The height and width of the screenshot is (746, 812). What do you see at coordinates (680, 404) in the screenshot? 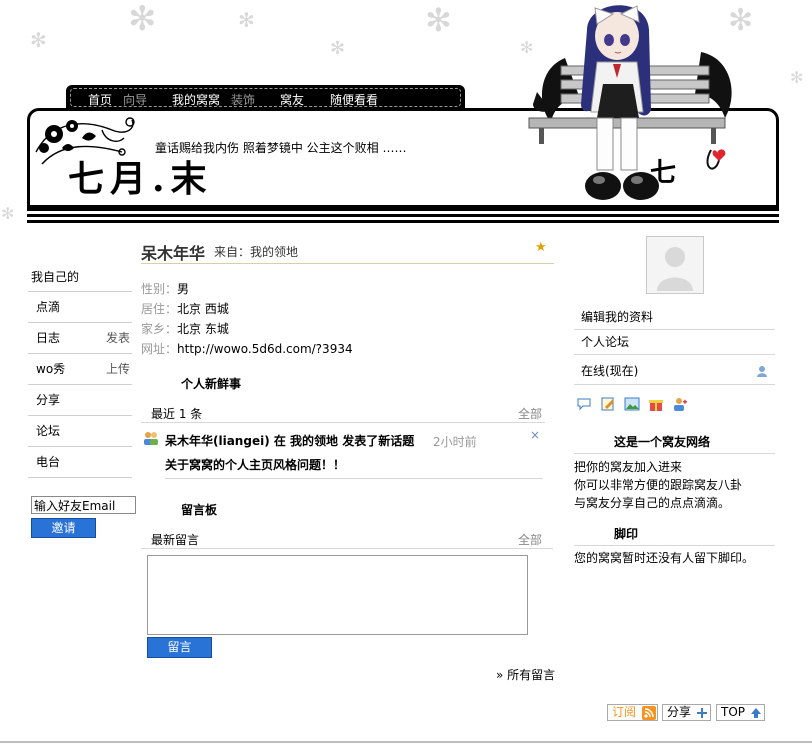
I see `user-add-icon` at bounding box center [680, 404].